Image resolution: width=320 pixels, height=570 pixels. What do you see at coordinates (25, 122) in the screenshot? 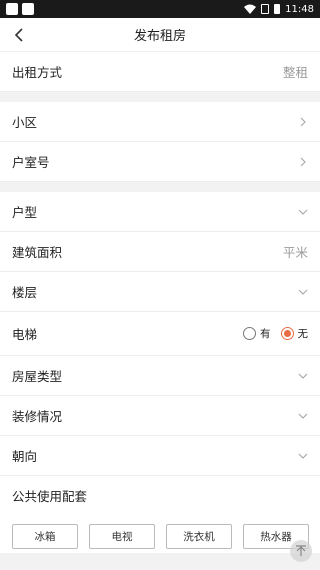
I see `community-label: 小区` at bounding box center [25, 122].